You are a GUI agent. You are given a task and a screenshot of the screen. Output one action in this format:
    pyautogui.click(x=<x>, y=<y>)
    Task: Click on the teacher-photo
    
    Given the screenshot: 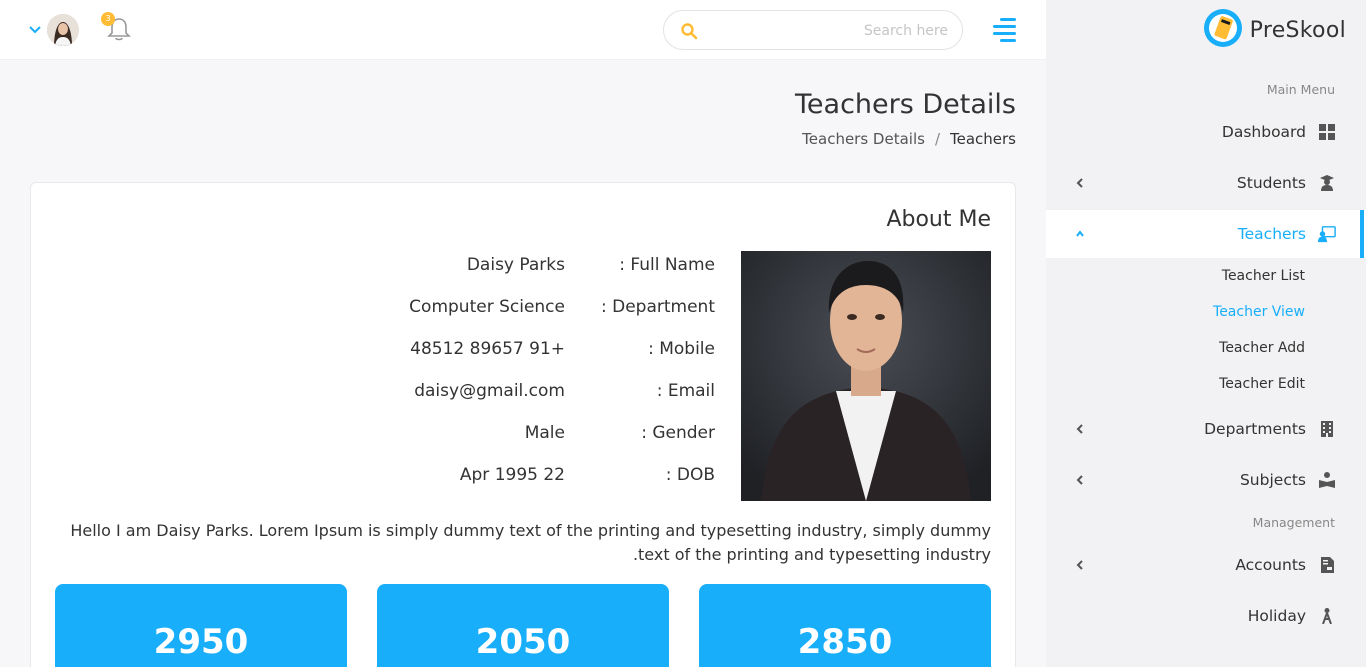 What is the action you would take?
    pyautogui.click(x=866, y=376)
    